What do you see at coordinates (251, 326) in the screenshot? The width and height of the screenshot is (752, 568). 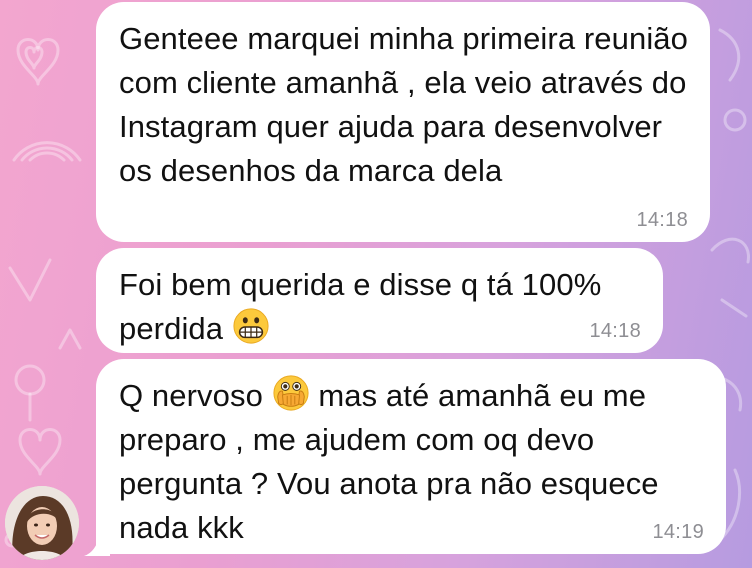 I see `grimacing-face-emoji` at bounding box center [251, 326].